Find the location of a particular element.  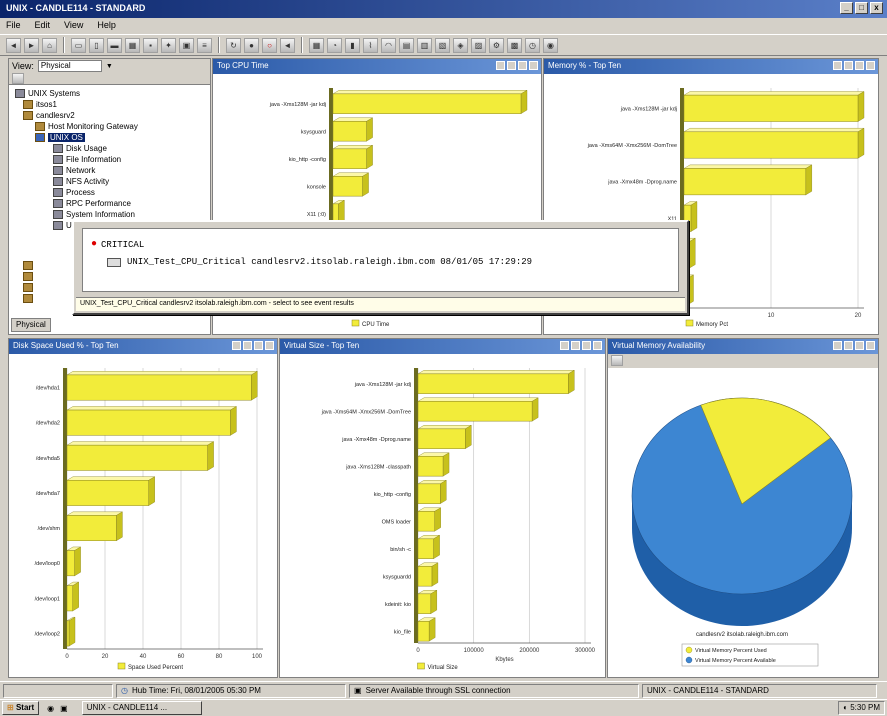

status-blank is located at coordinates (58, 690).